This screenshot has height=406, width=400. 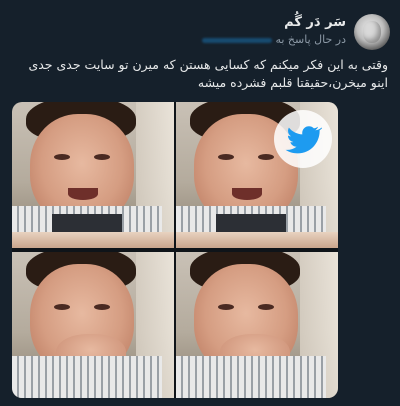 I want to click on twitter-bird-glyph, so click(x=303, y=140).